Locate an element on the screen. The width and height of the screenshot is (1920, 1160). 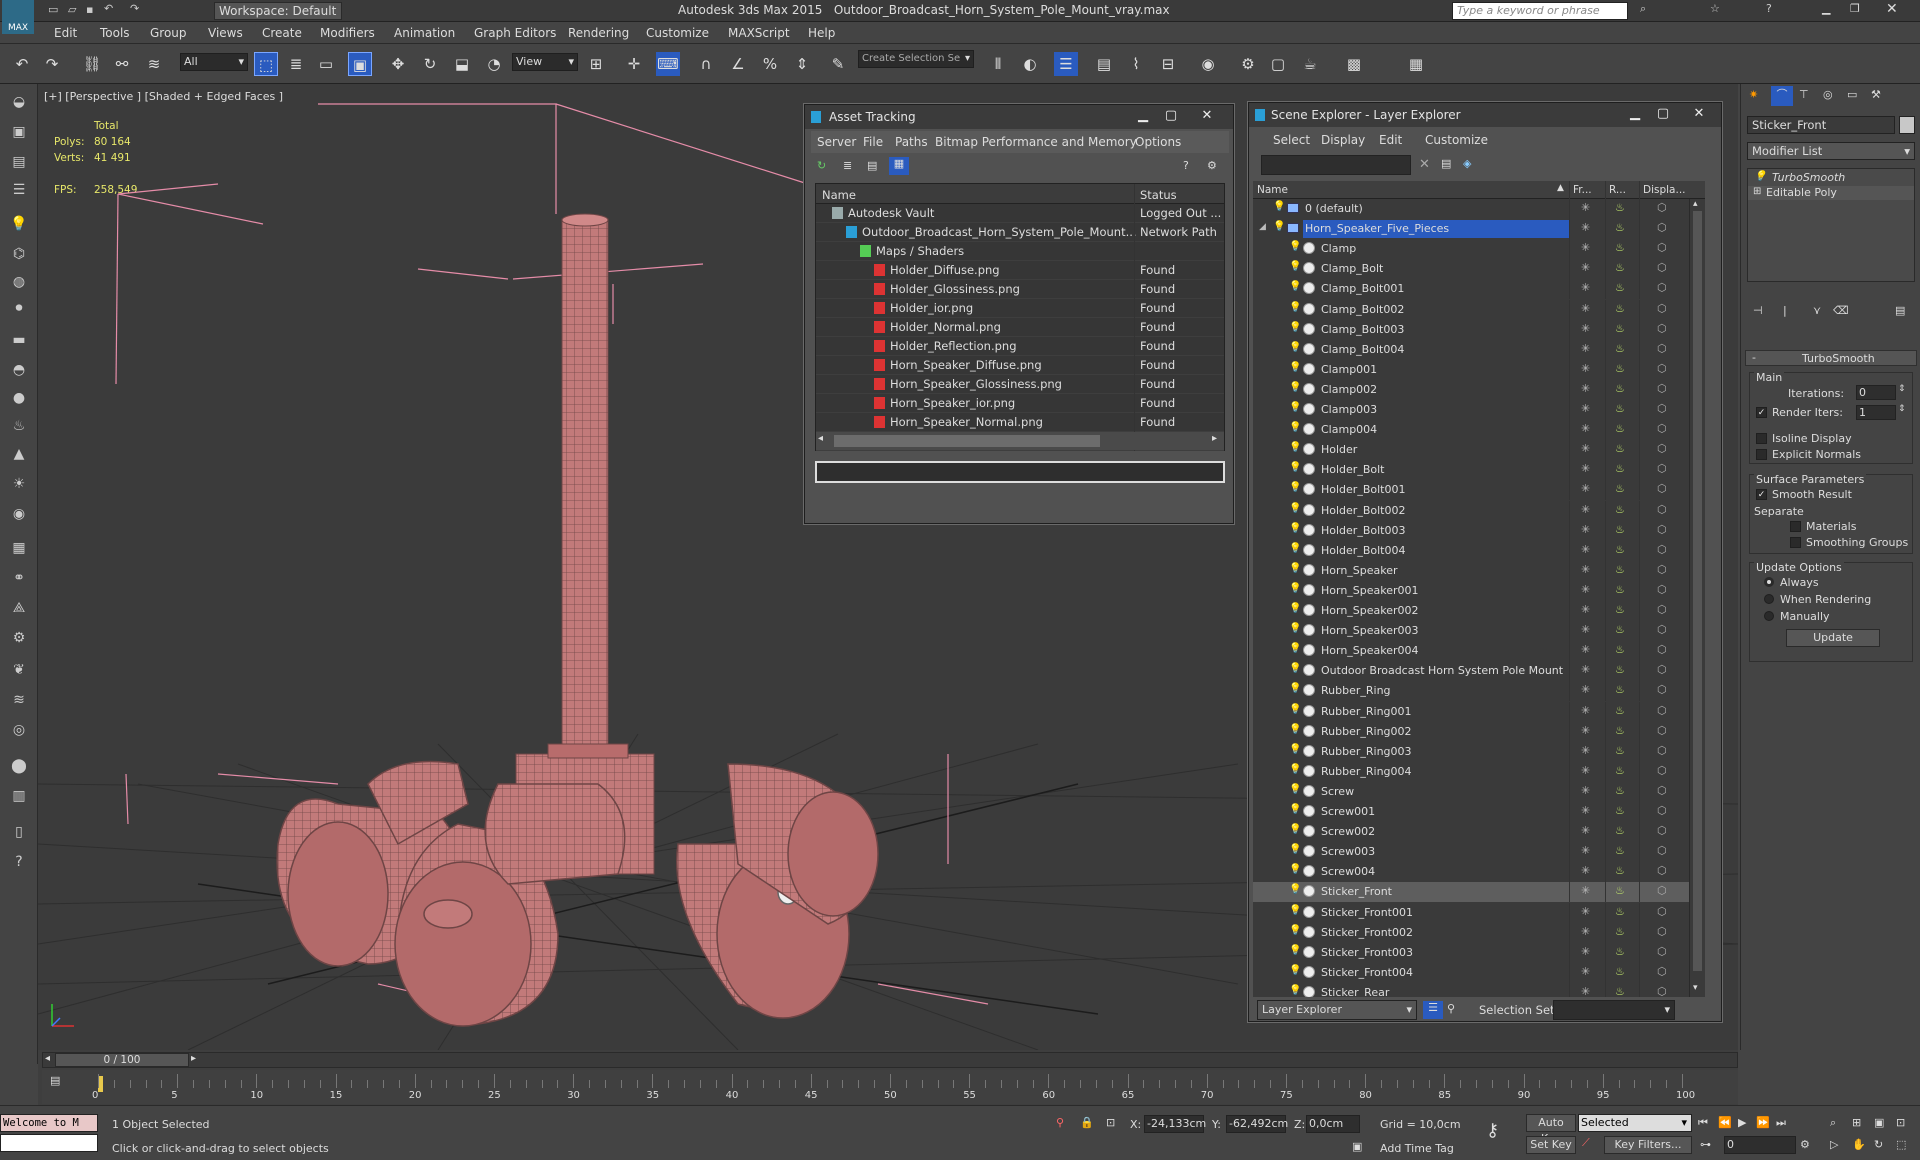
layer-row: 💡 0 (default) ✳ ♨ ⬡ is located at coordinates (1471, 209).